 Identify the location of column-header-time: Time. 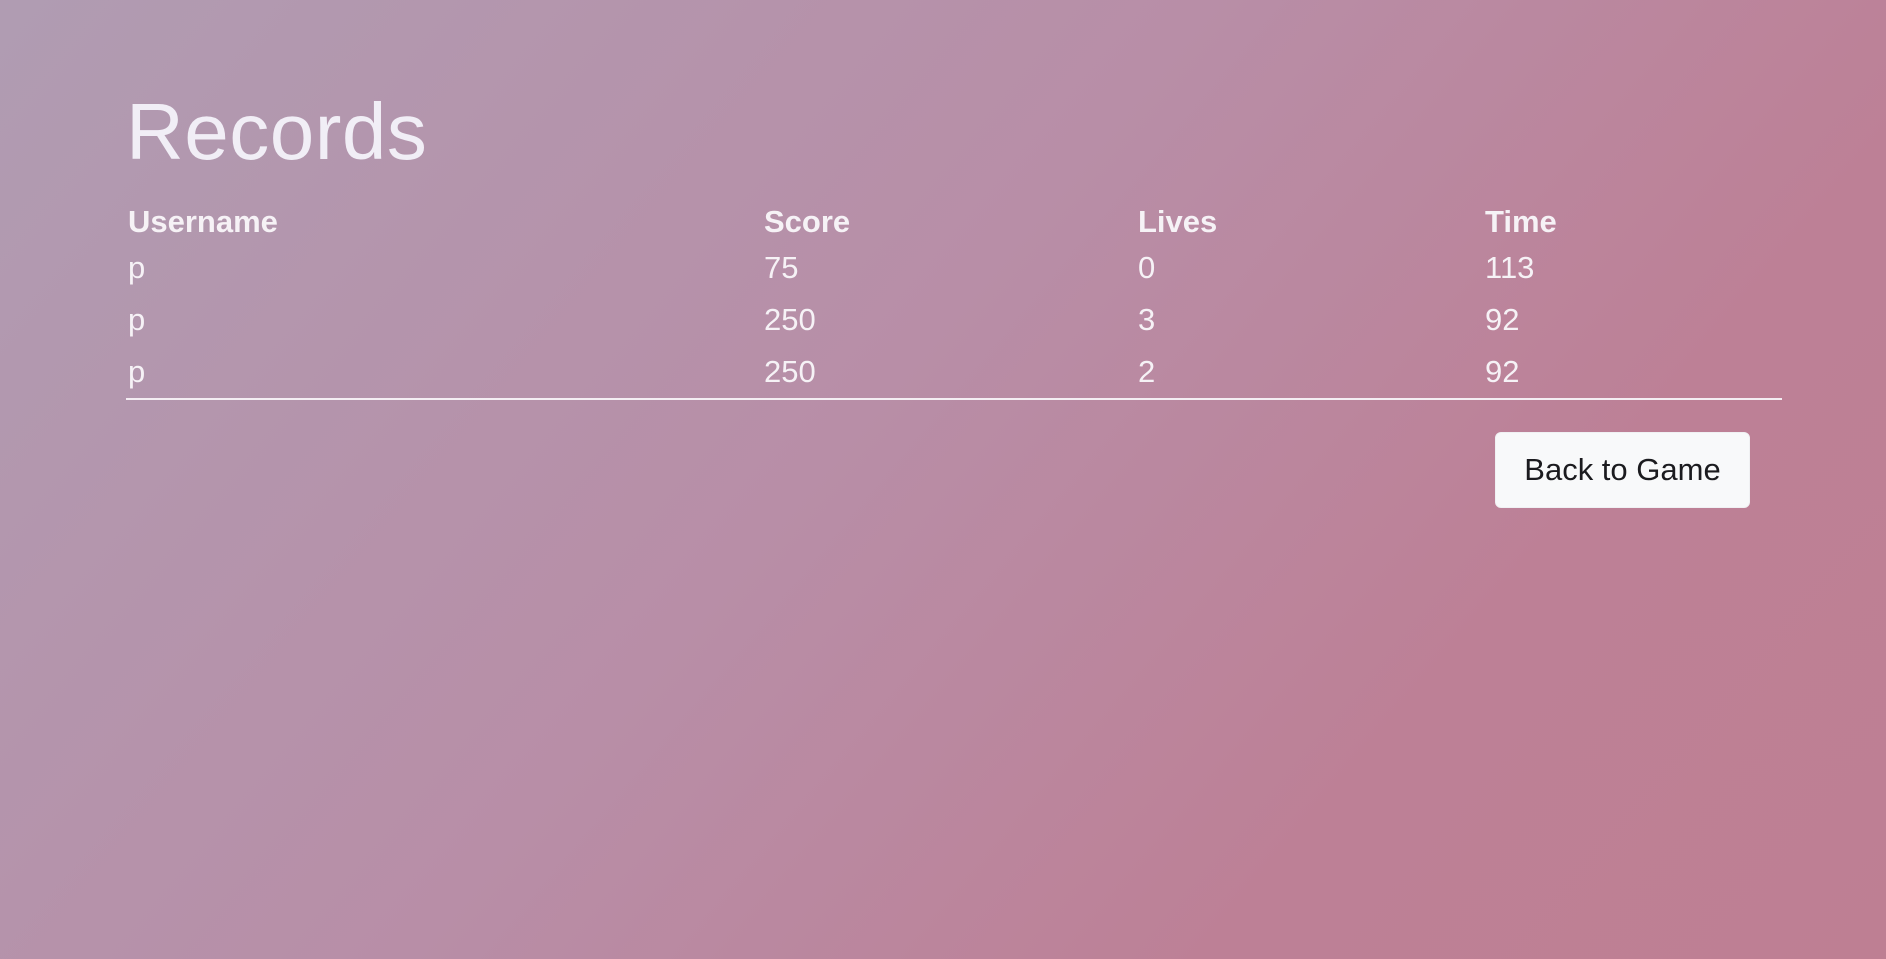
(1521, 221).